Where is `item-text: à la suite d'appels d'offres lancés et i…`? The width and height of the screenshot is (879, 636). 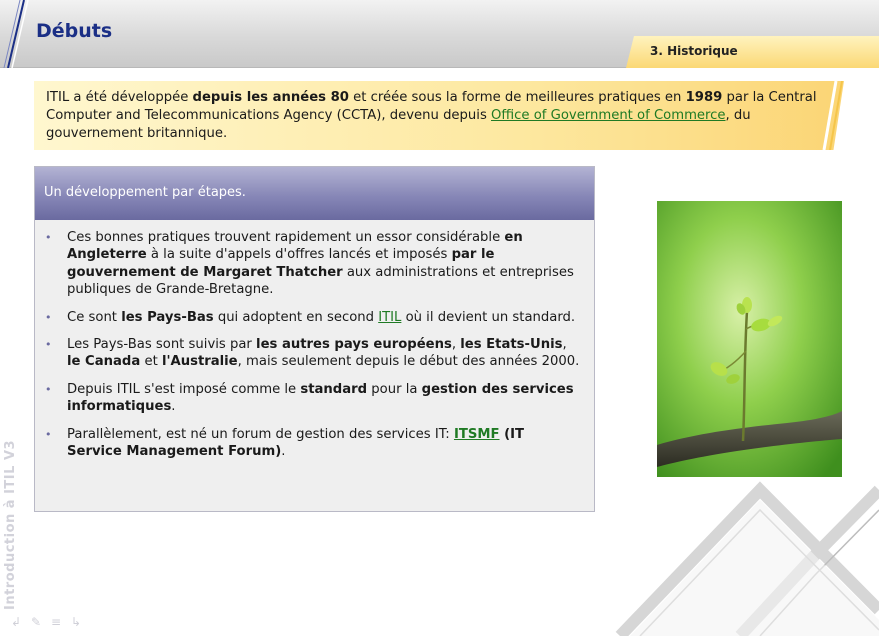
item-text: à la suite d'appels d'offres lancés et i… is located at coordinates (299, 255).